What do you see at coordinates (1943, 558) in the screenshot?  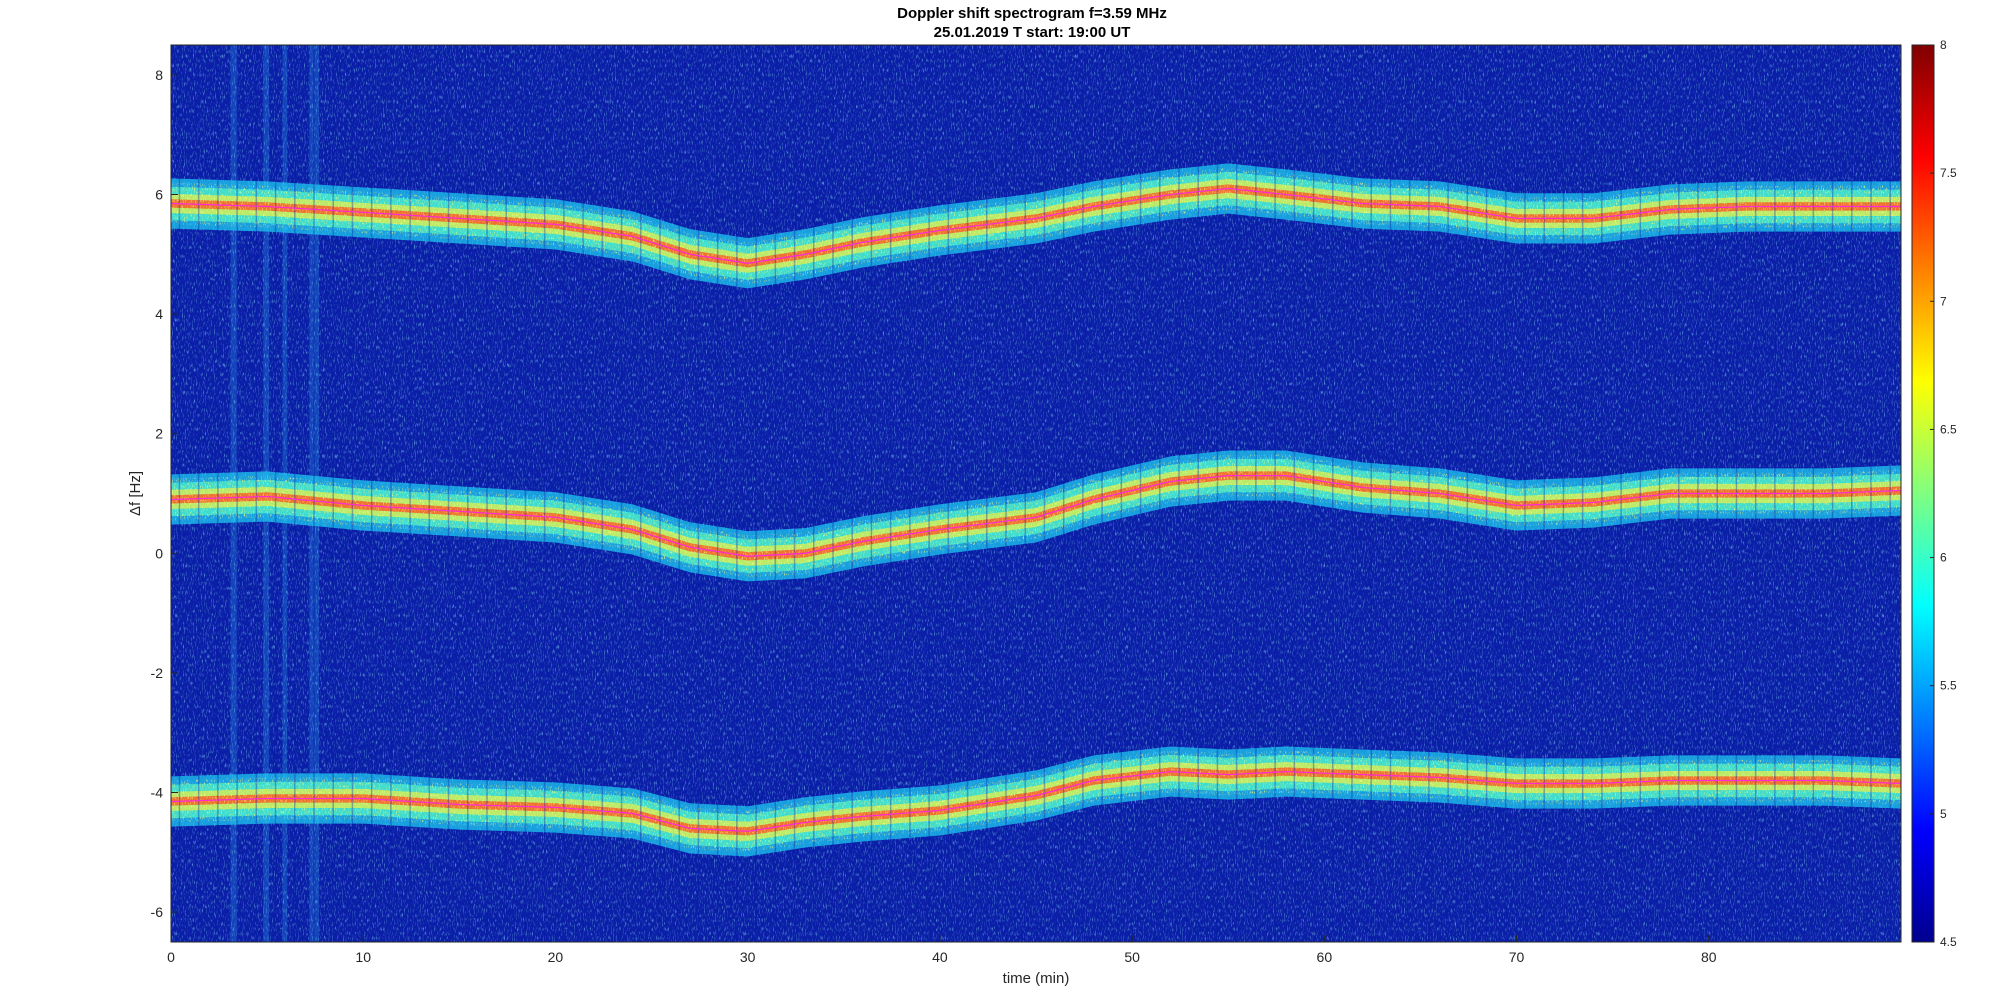 I see `colorbar-tick-label: 6` at bounding box center [1943, 558].